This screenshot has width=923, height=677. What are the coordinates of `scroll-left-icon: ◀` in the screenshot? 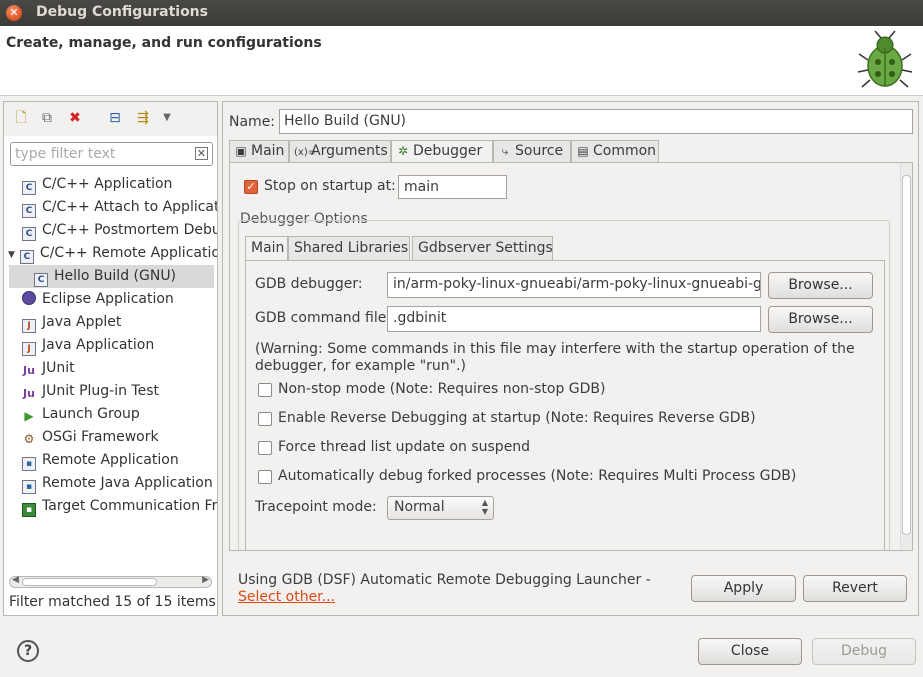 It's located at (15, 580).